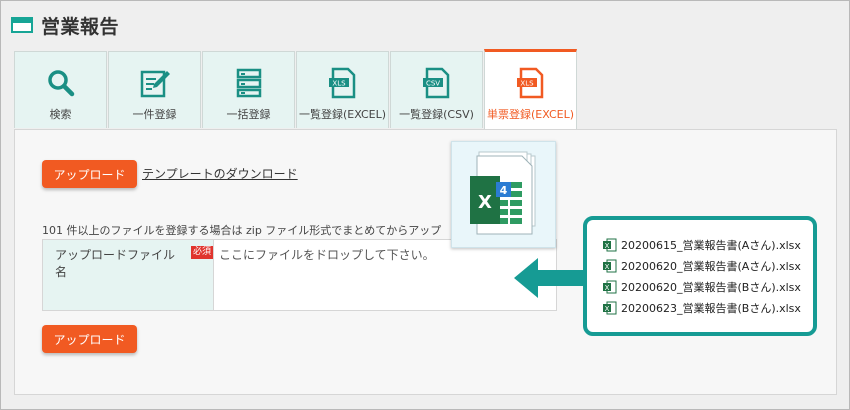  I want to click on tab-single-entry: 一件登録, so click(154, 89).